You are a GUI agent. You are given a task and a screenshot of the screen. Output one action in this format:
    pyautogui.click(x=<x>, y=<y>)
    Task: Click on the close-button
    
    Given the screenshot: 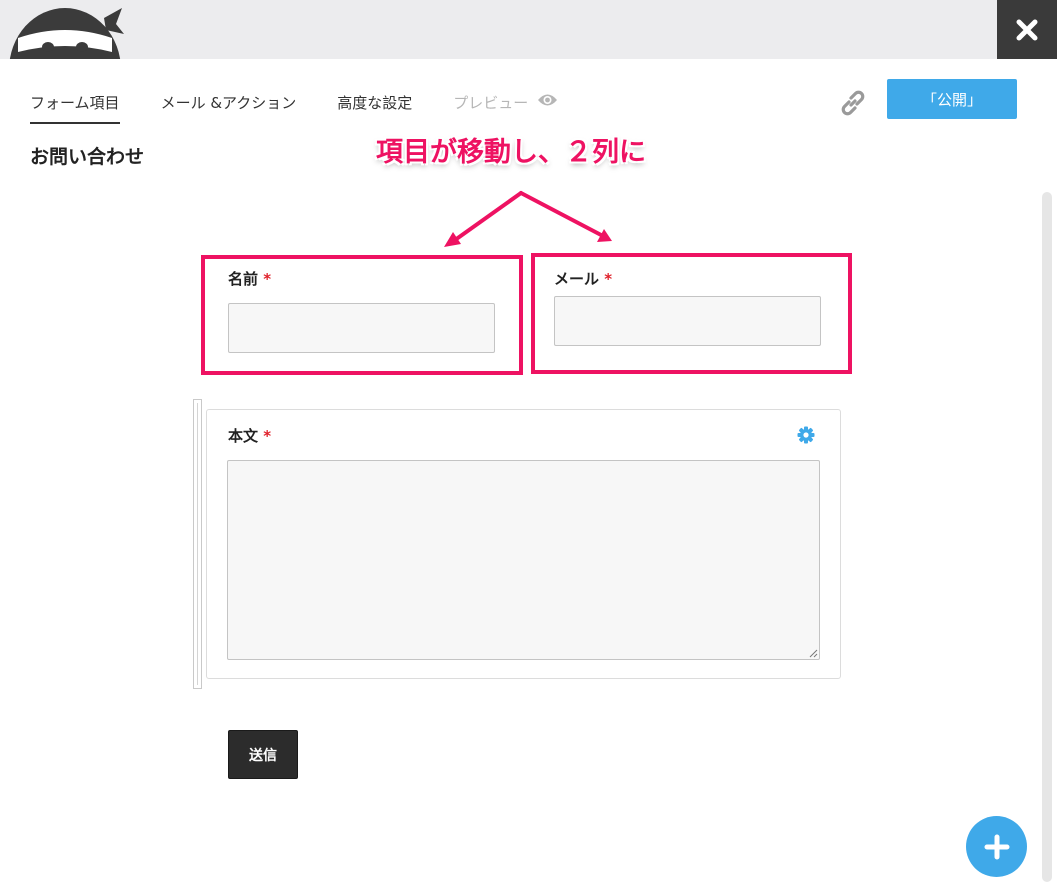 What is the action you would take?
    pyautogui.click(x=1027, y=29)
    